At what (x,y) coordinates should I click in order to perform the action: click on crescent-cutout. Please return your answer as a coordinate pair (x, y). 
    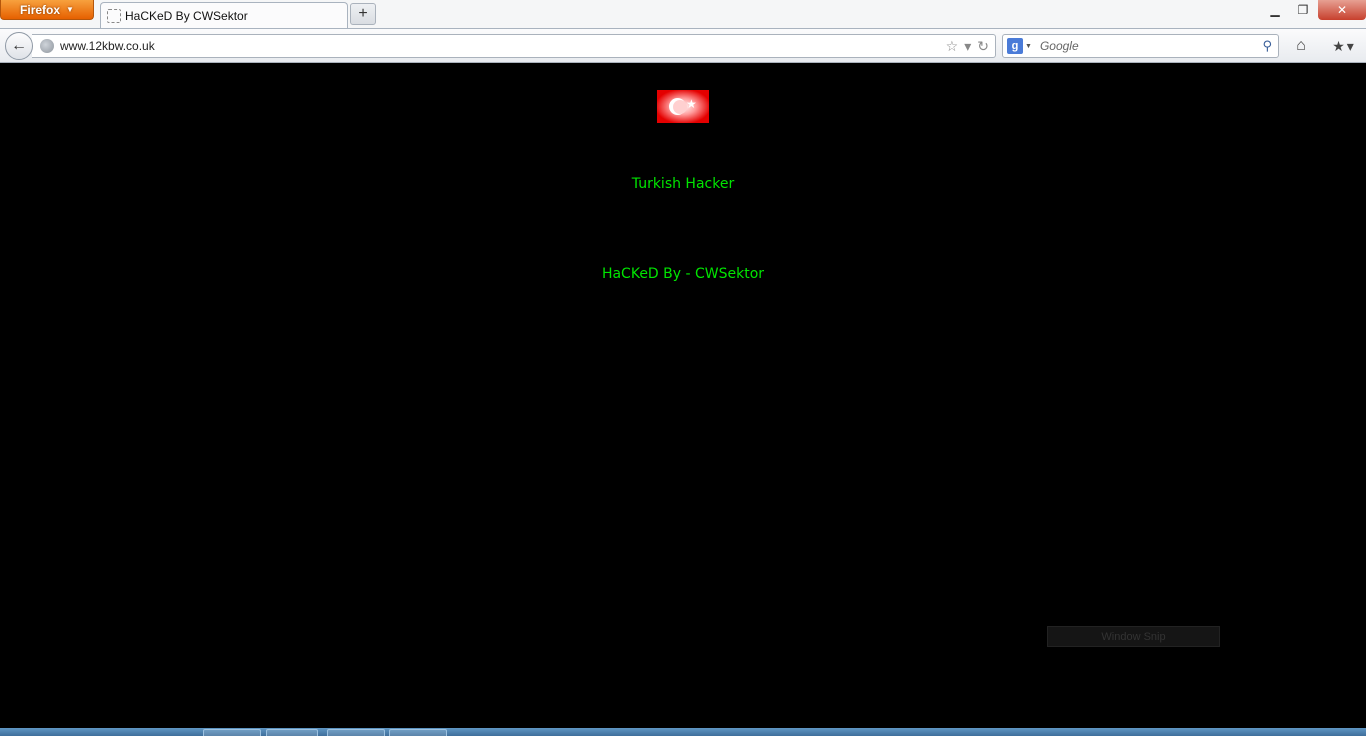
    Looking at the image, I should click on (680, 107).